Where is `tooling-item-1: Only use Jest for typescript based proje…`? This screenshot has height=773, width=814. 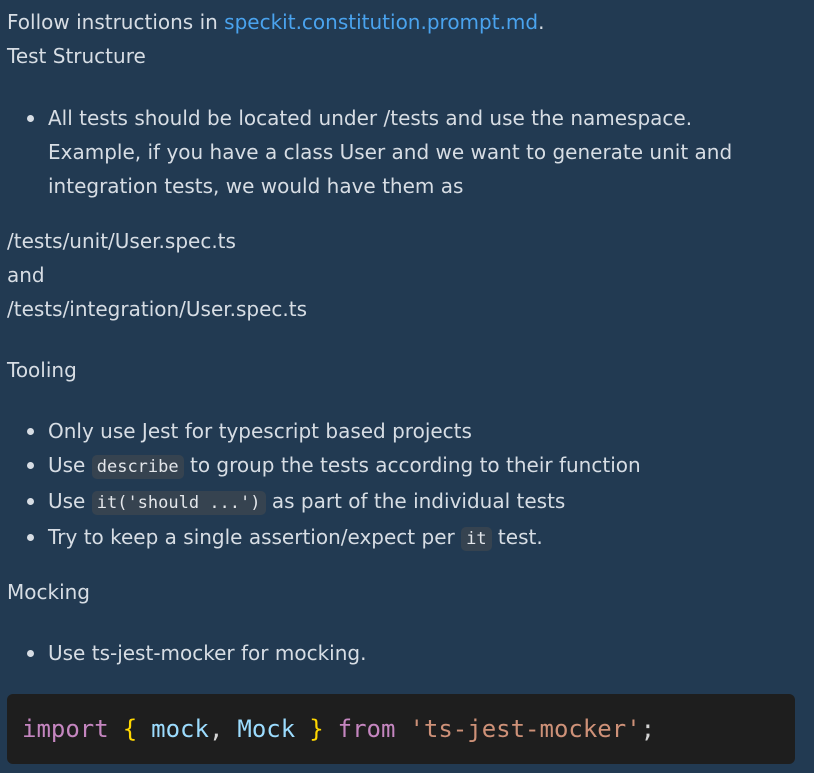 tooling-item-1: Only use Jest for typescript based proje… is located at coordinates (260, 431).